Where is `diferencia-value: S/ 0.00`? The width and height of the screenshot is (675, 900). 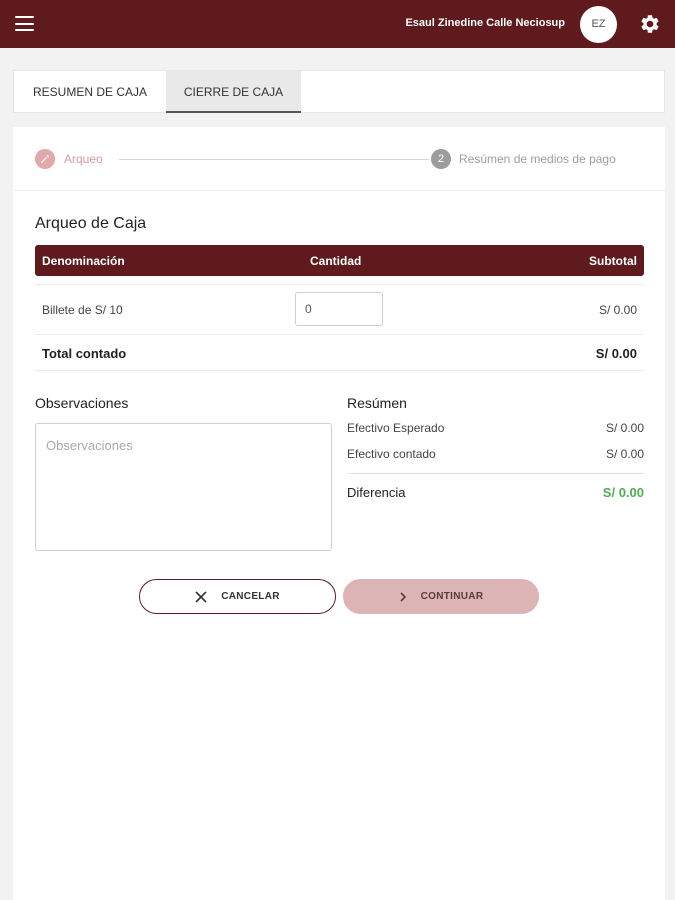 diferencia-value: S/ 0.00 is located at coordinates (623, 492).